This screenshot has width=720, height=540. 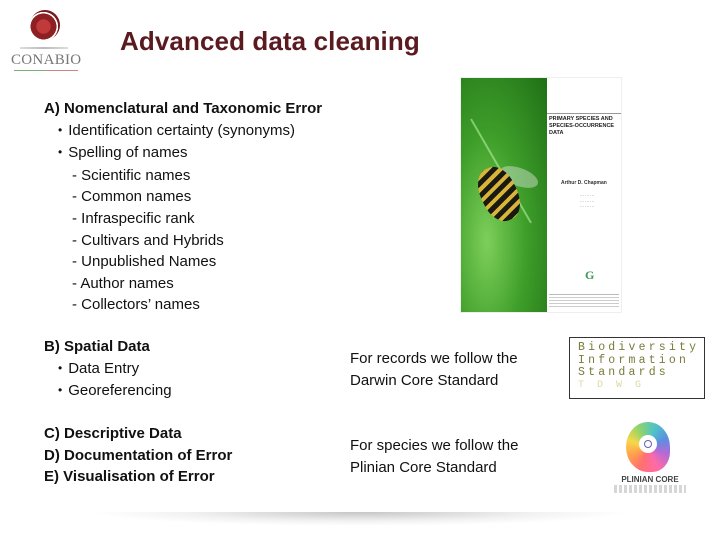 I want to click on plinian-label: PLINIAN CORE, so click(x=650, y=479).